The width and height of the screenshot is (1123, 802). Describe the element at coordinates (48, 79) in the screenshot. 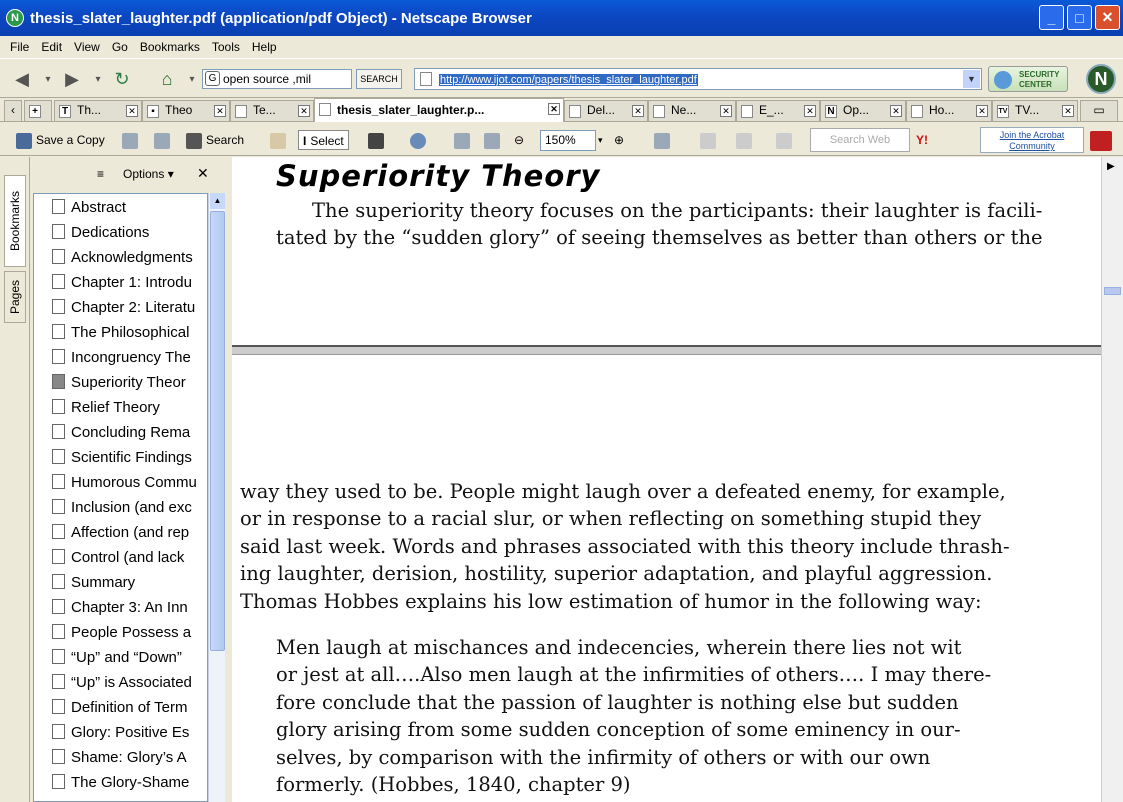

I see `back-dropdown-icon: ▾` at that location.